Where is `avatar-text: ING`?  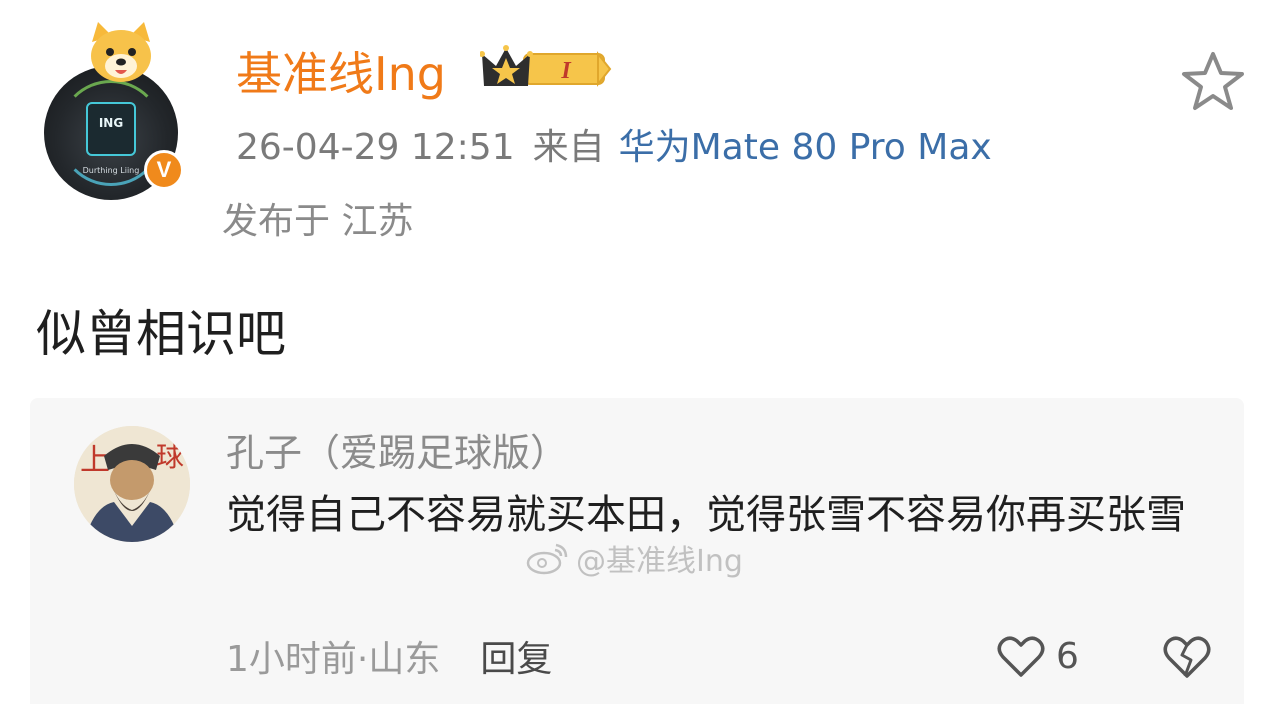 avatar-text: ING is located at coordinates (111, 123).